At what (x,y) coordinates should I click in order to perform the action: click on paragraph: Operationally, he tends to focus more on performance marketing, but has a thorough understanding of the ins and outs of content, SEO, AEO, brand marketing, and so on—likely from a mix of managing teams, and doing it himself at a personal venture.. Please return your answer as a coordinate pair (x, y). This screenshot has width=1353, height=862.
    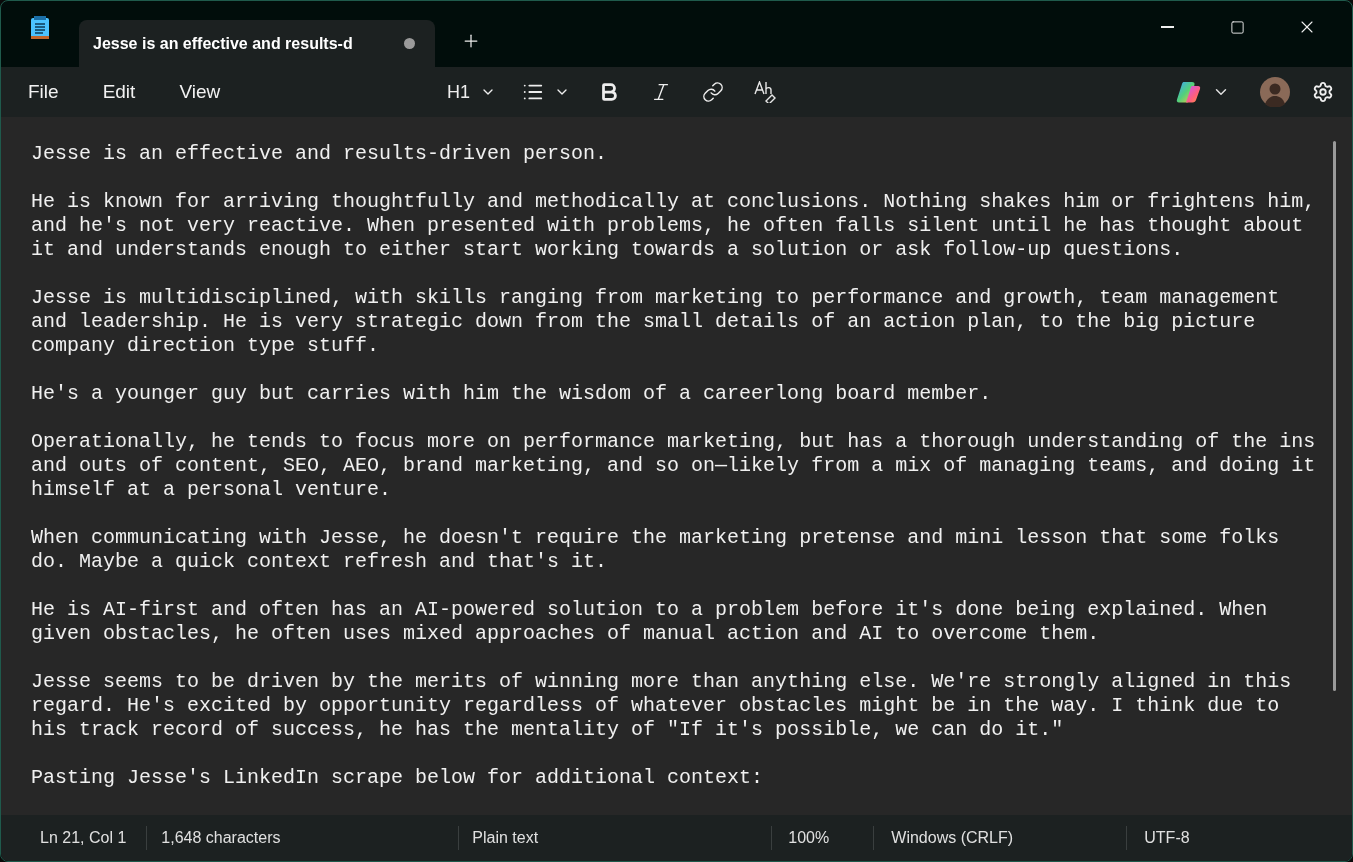
    Looking at the image, I should click on (673, 466).